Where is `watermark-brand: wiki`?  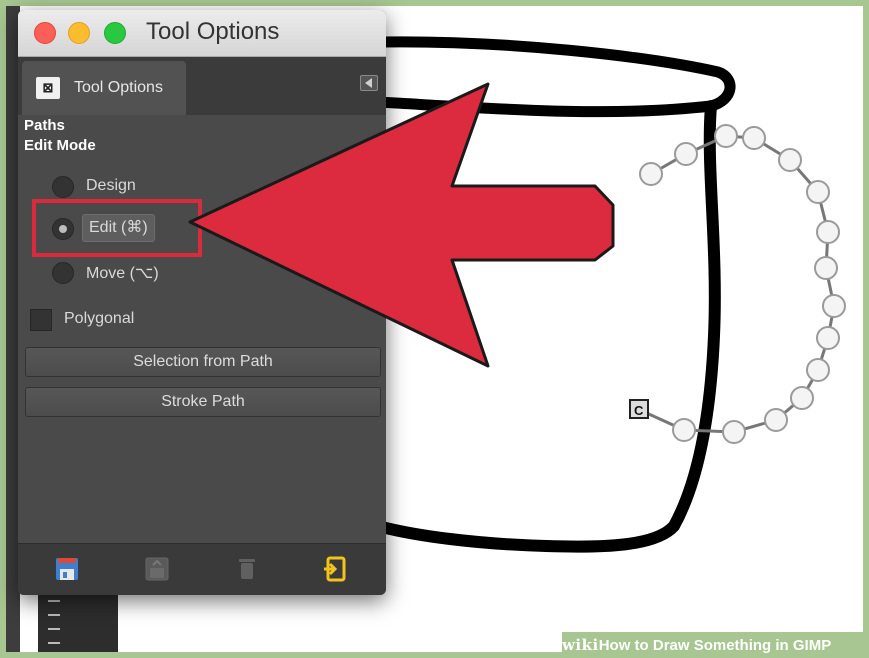 watermark-brand: wiki is located at coordinates (580, 645).